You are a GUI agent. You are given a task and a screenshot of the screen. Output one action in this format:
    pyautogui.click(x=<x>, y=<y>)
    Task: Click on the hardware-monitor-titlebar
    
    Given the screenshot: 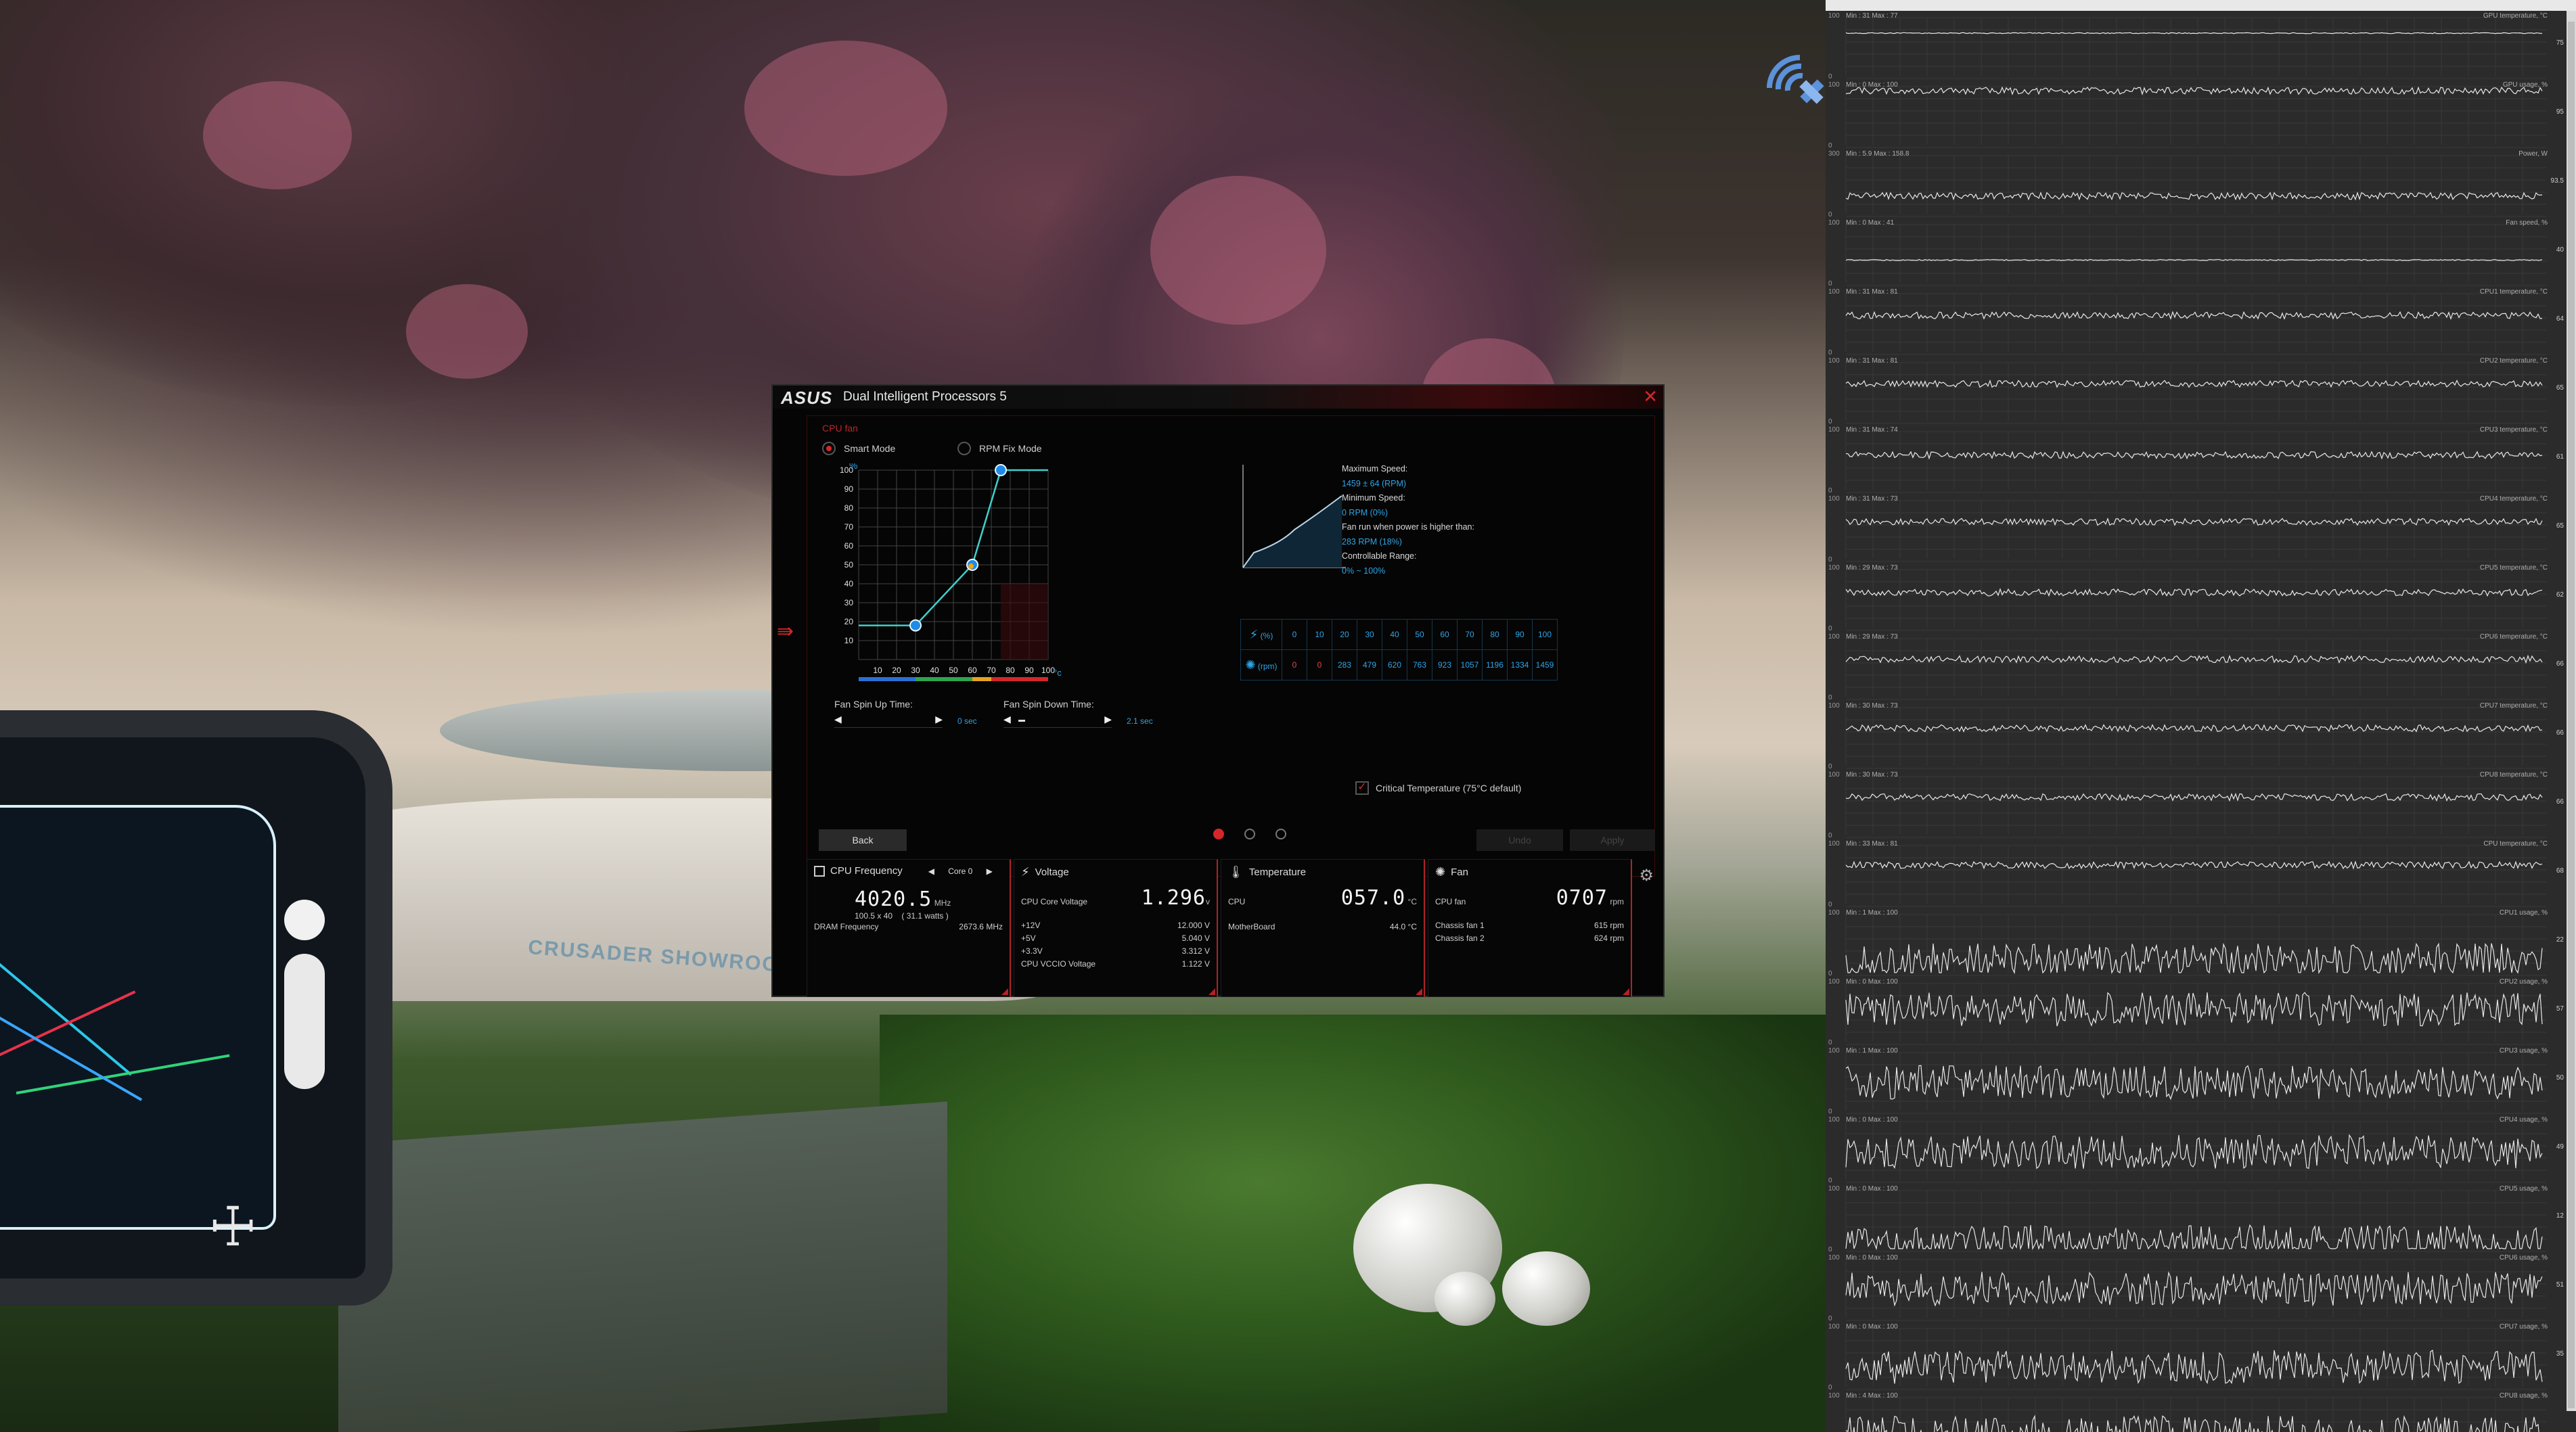 What is the action you would take?
    pyautogui.click(x=2201, y=5)
    